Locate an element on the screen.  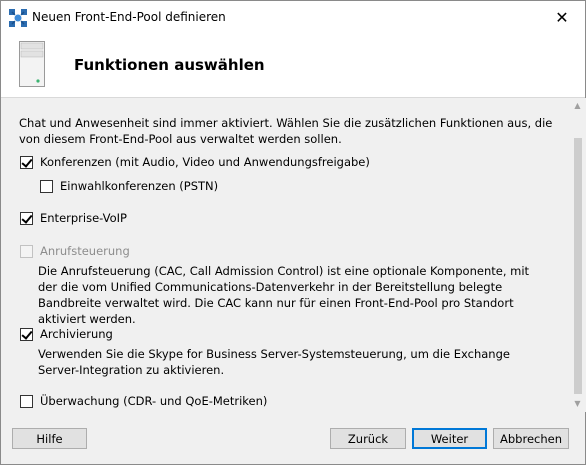
cancel-button: Abbrechen is located at coordinates (531, 438).